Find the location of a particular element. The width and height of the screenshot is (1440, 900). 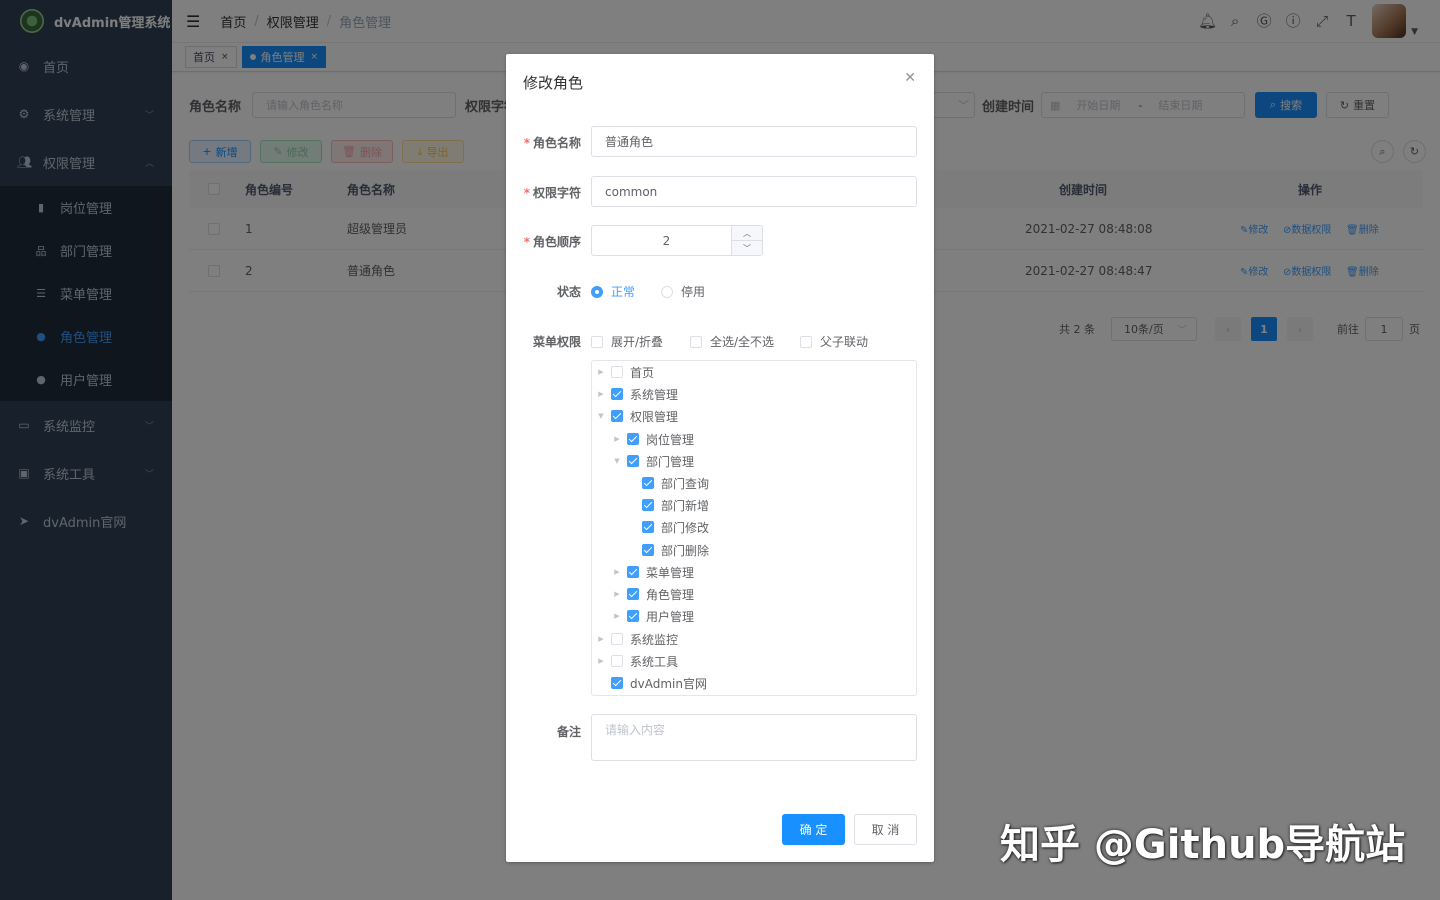

tree-node-label: 首页 is located at coordinates (642, 372).